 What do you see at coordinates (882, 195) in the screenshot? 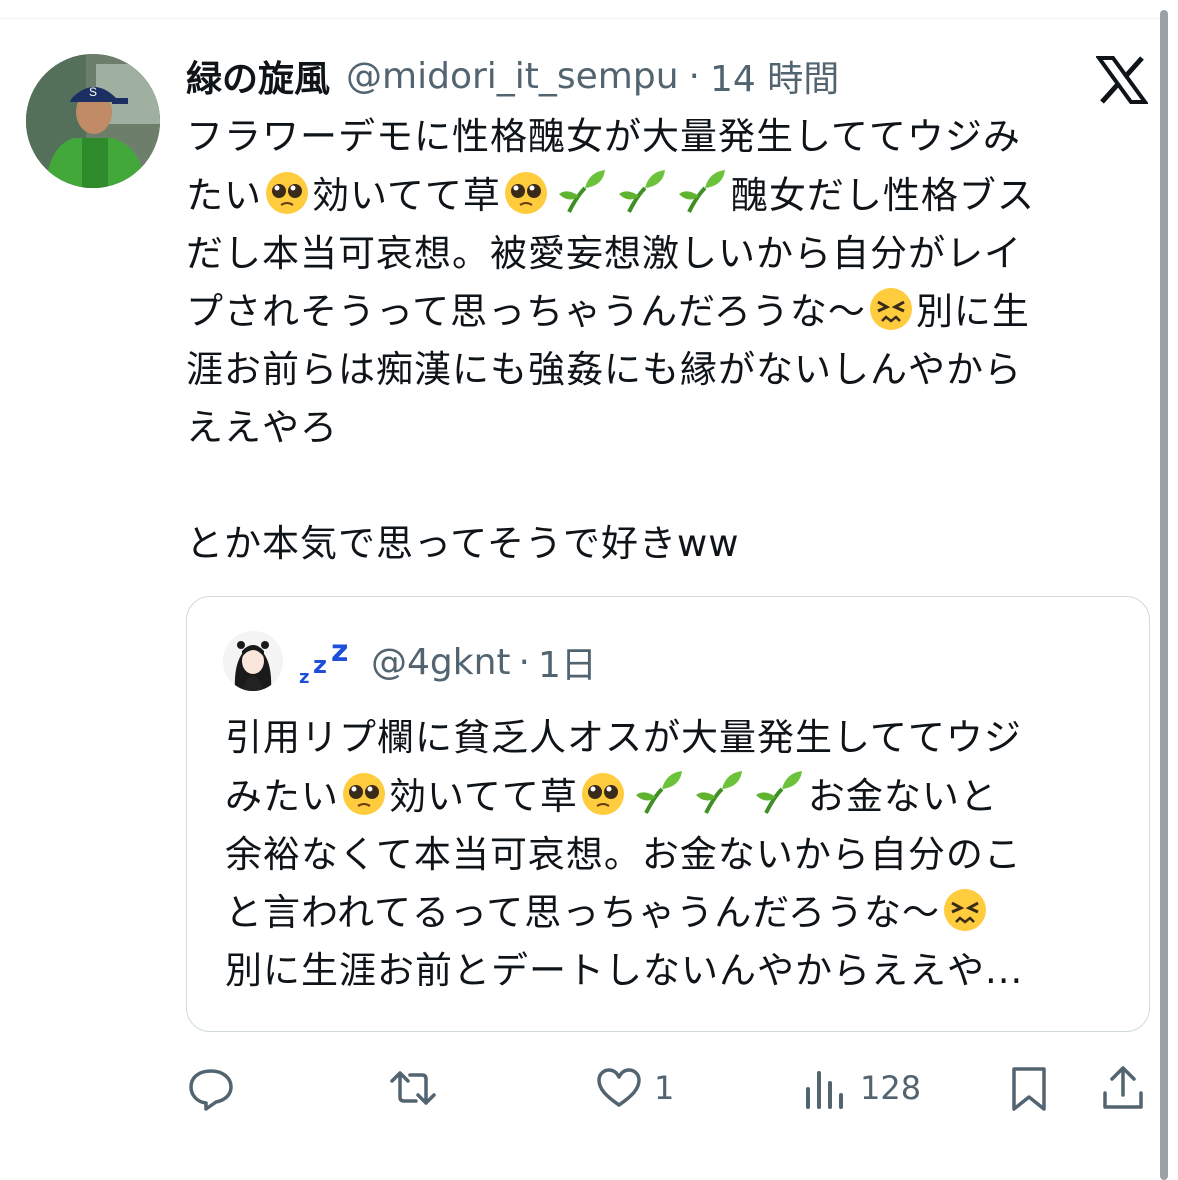
I see `tweet-text-fragment: 醜女だし性格ブス` at bounding box center [882, 195].